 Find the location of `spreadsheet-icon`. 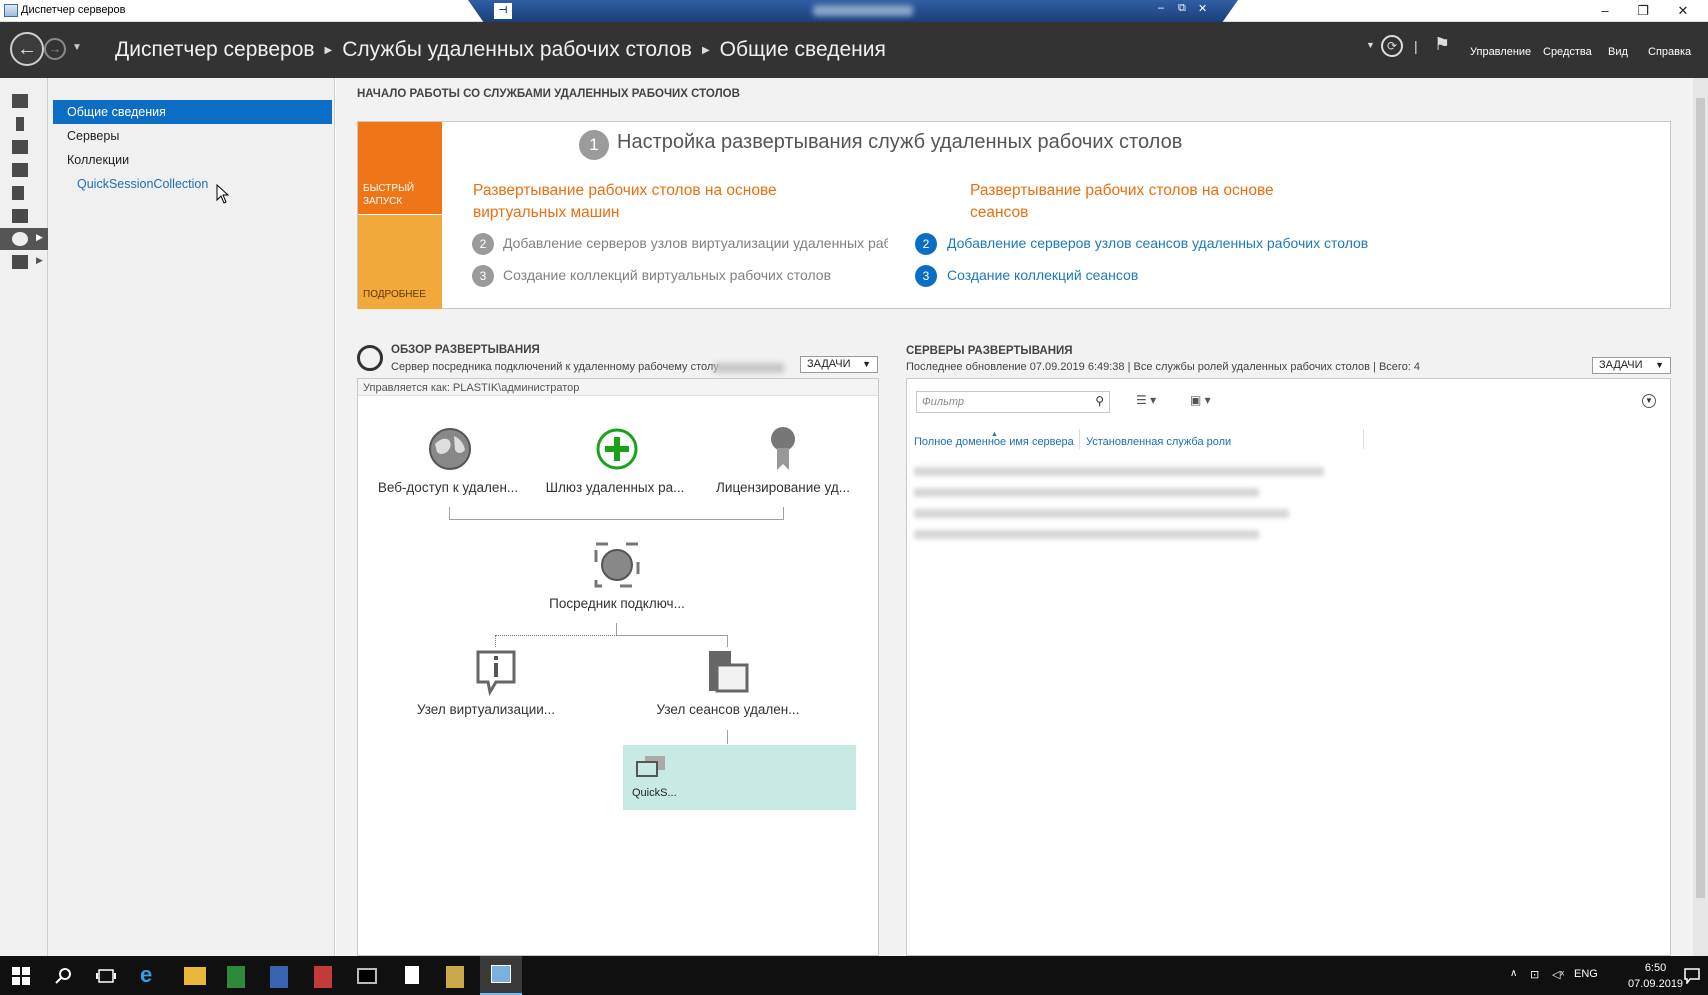

spreadsheet-icon is located at coordinates (236, 977).